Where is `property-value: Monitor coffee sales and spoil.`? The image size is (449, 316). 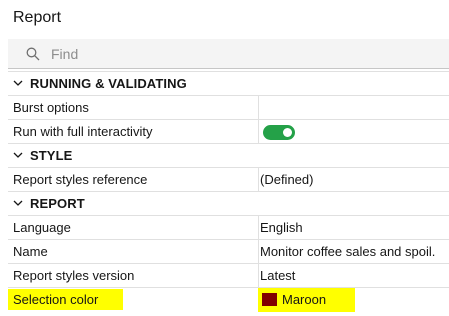 property-value: Monitor coffee sales and spoil. is located at coordinates (354, 251).